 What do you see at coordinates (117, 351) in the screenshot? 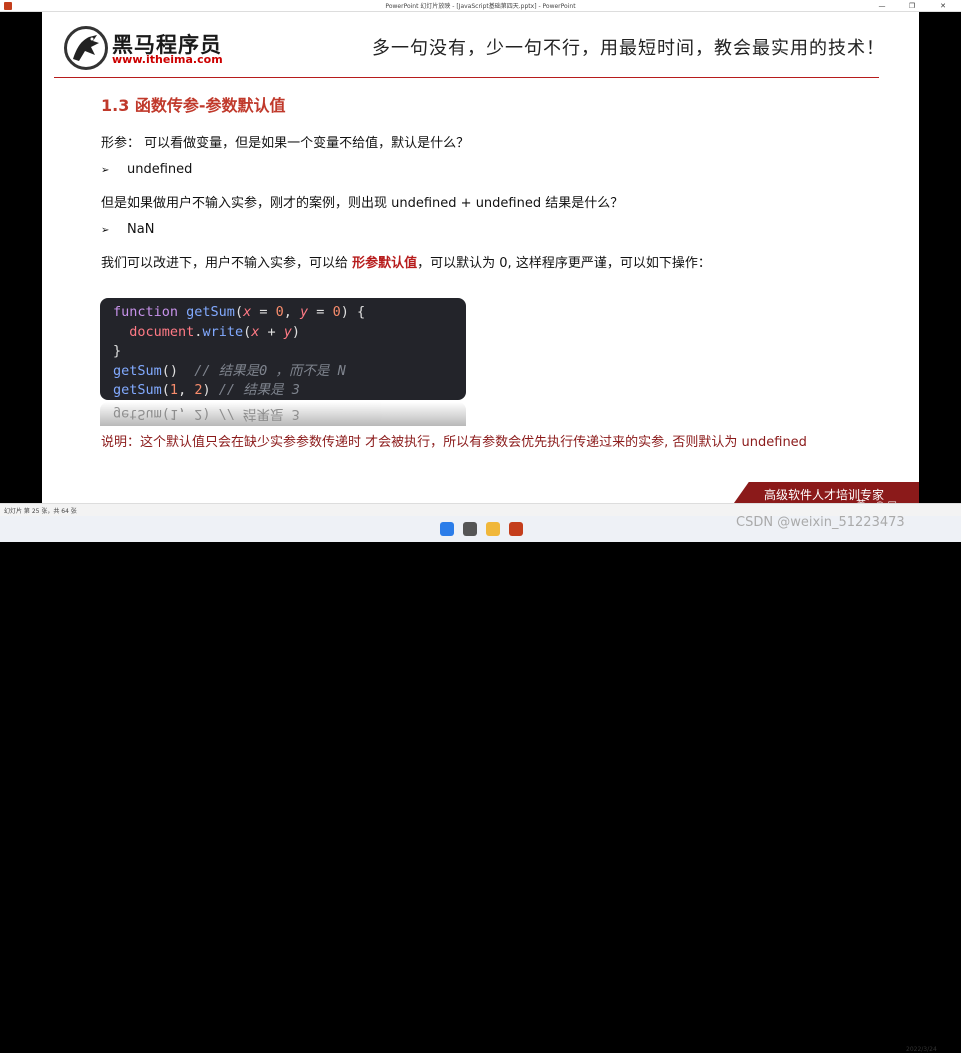
I see `code-punct: }` at bounding box center [117, 351].